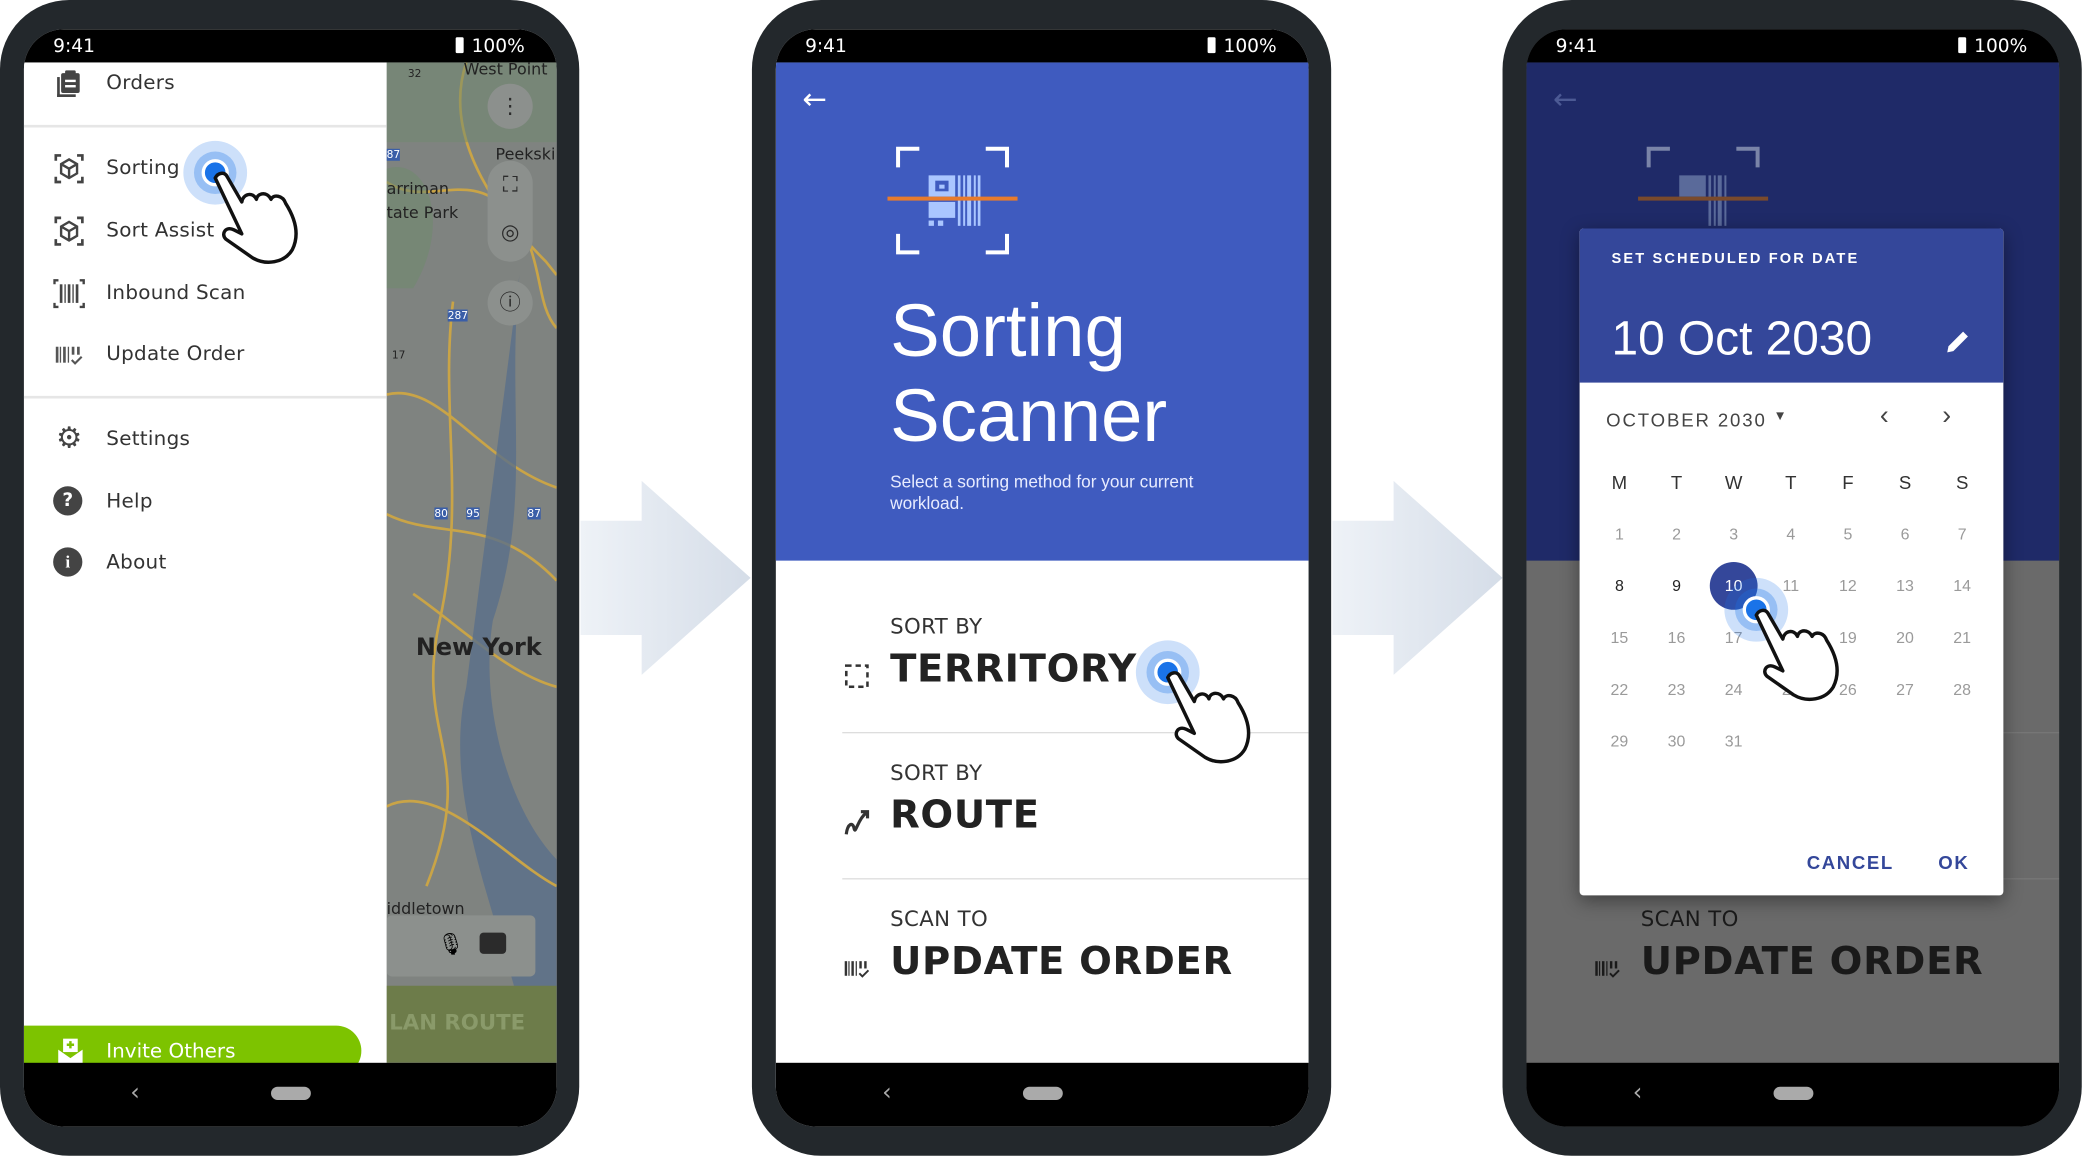  Describe the element at coordinates (441, 513) in the screenshot. I see `route-shield: 80` at that location.